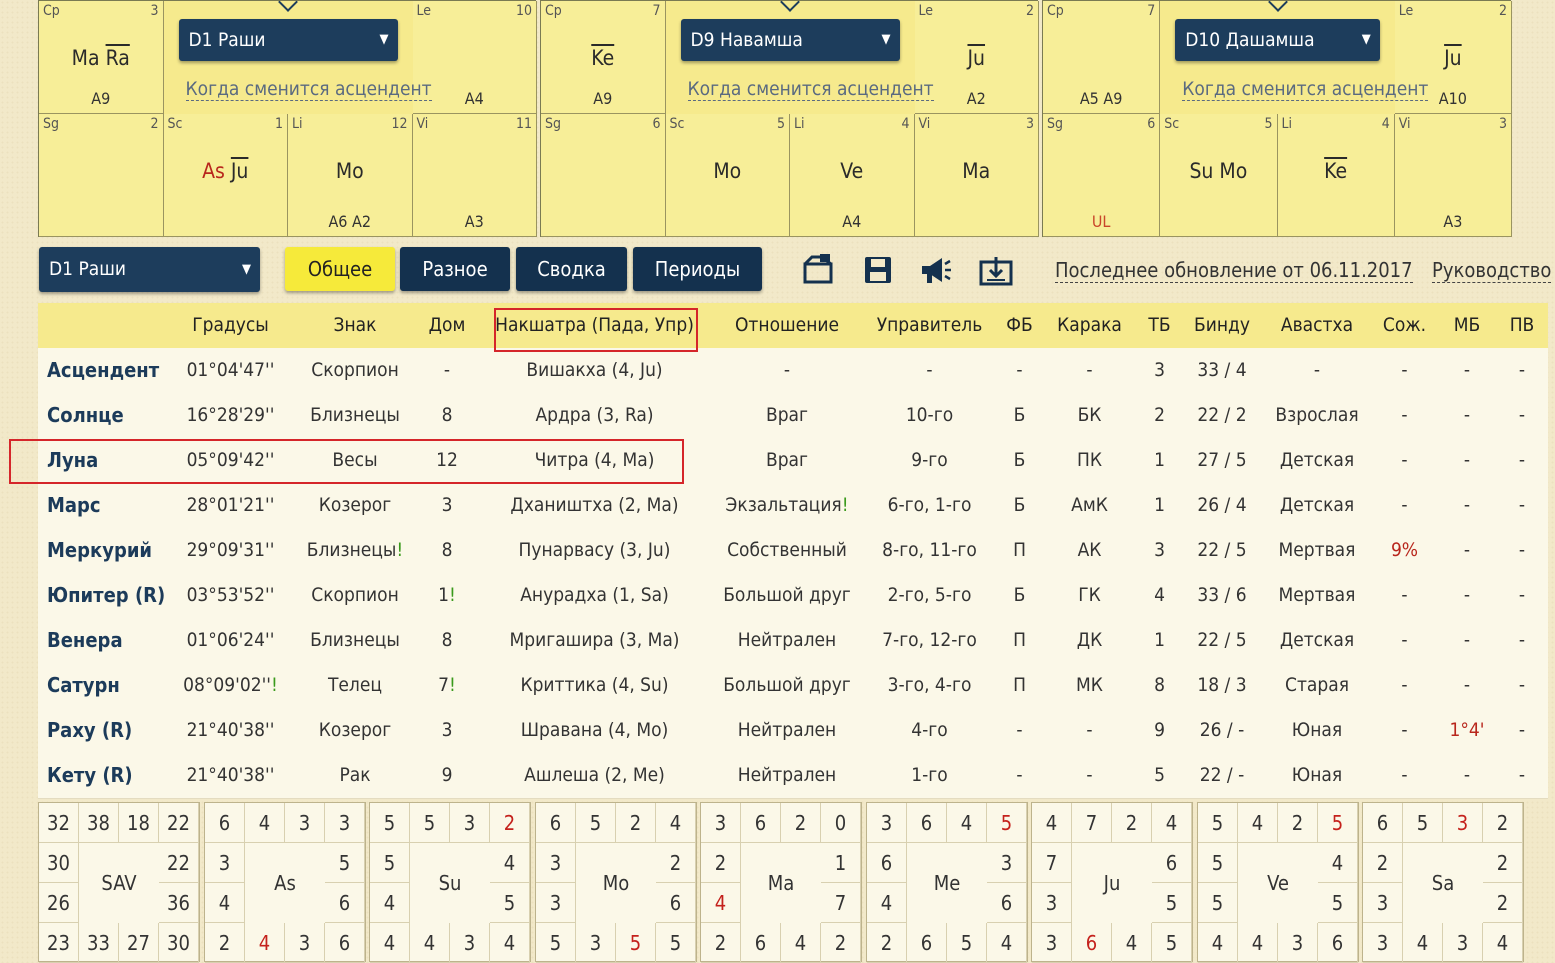  I want to click on tab-general: Общее, so click(340, 269).